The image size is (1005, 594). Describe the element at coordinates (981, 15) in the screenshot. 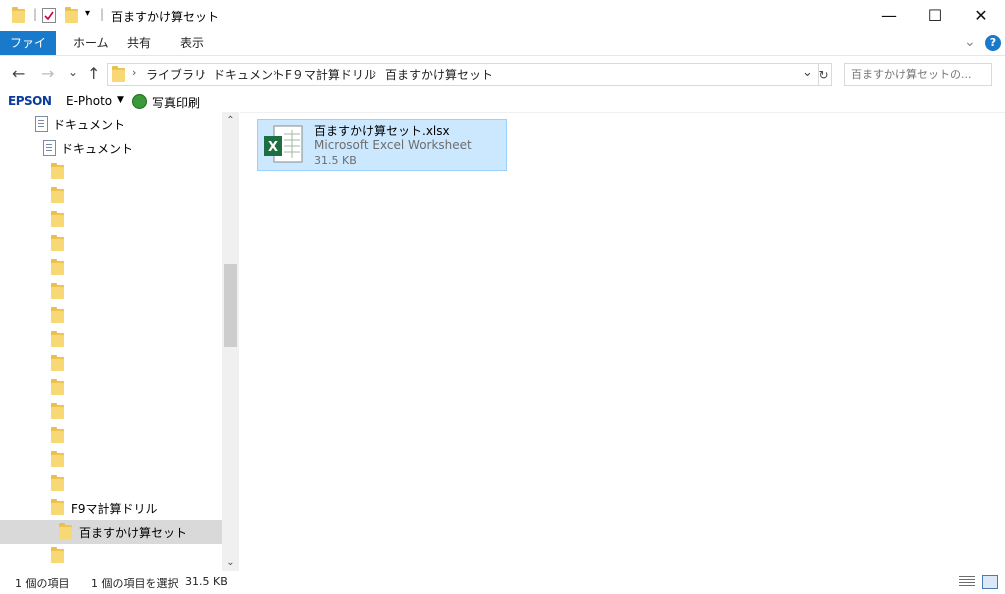

I see `close-button: ✕` at that location.